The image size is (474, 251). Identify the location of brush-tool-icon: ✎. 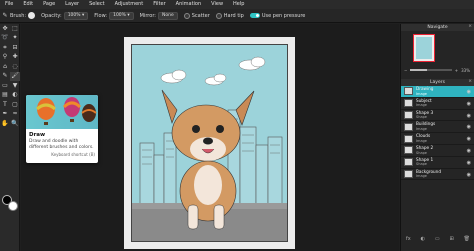
(5, 15).